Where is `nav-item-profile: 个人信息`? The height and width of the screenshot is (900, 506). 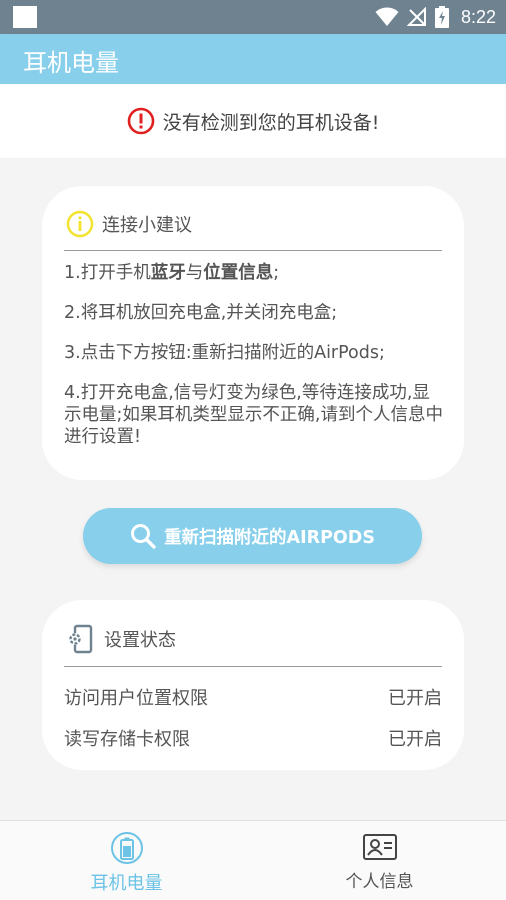 nav-item-profile: 个人信息 is located at coordinates (379, 860).